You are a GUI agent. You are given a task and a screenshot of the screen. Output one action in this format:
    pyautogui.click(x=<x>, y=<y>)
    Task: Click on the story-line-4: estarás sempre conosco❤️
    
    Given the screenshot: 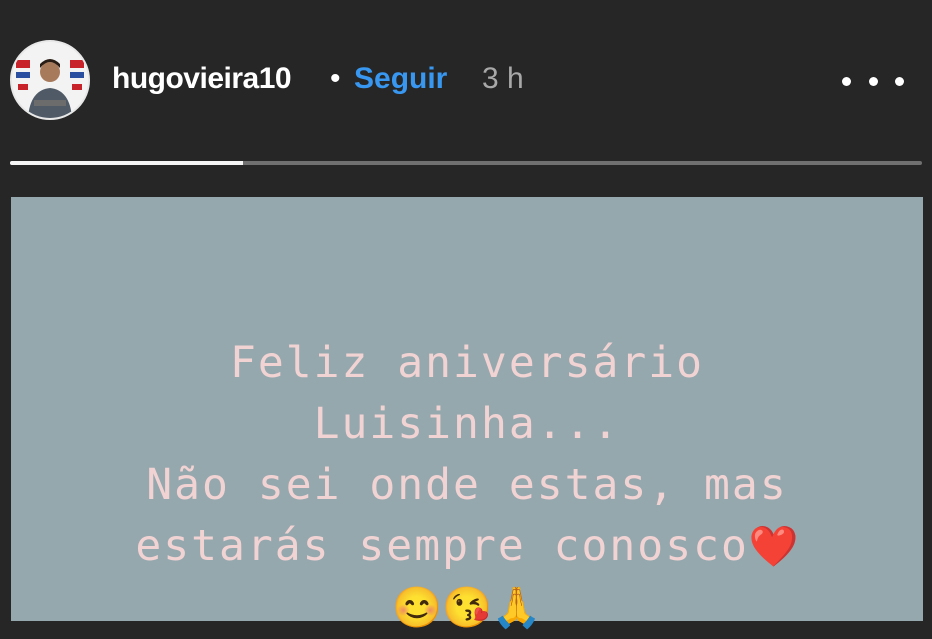 What is the action you would take?
    pyautogui.click(x=467, y=547)
    